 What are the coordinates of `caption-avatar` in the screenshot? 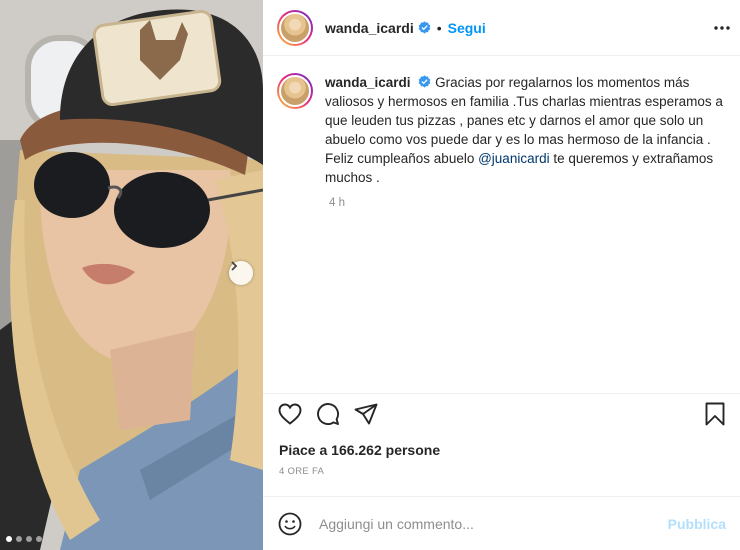 It's located at (295, 91).